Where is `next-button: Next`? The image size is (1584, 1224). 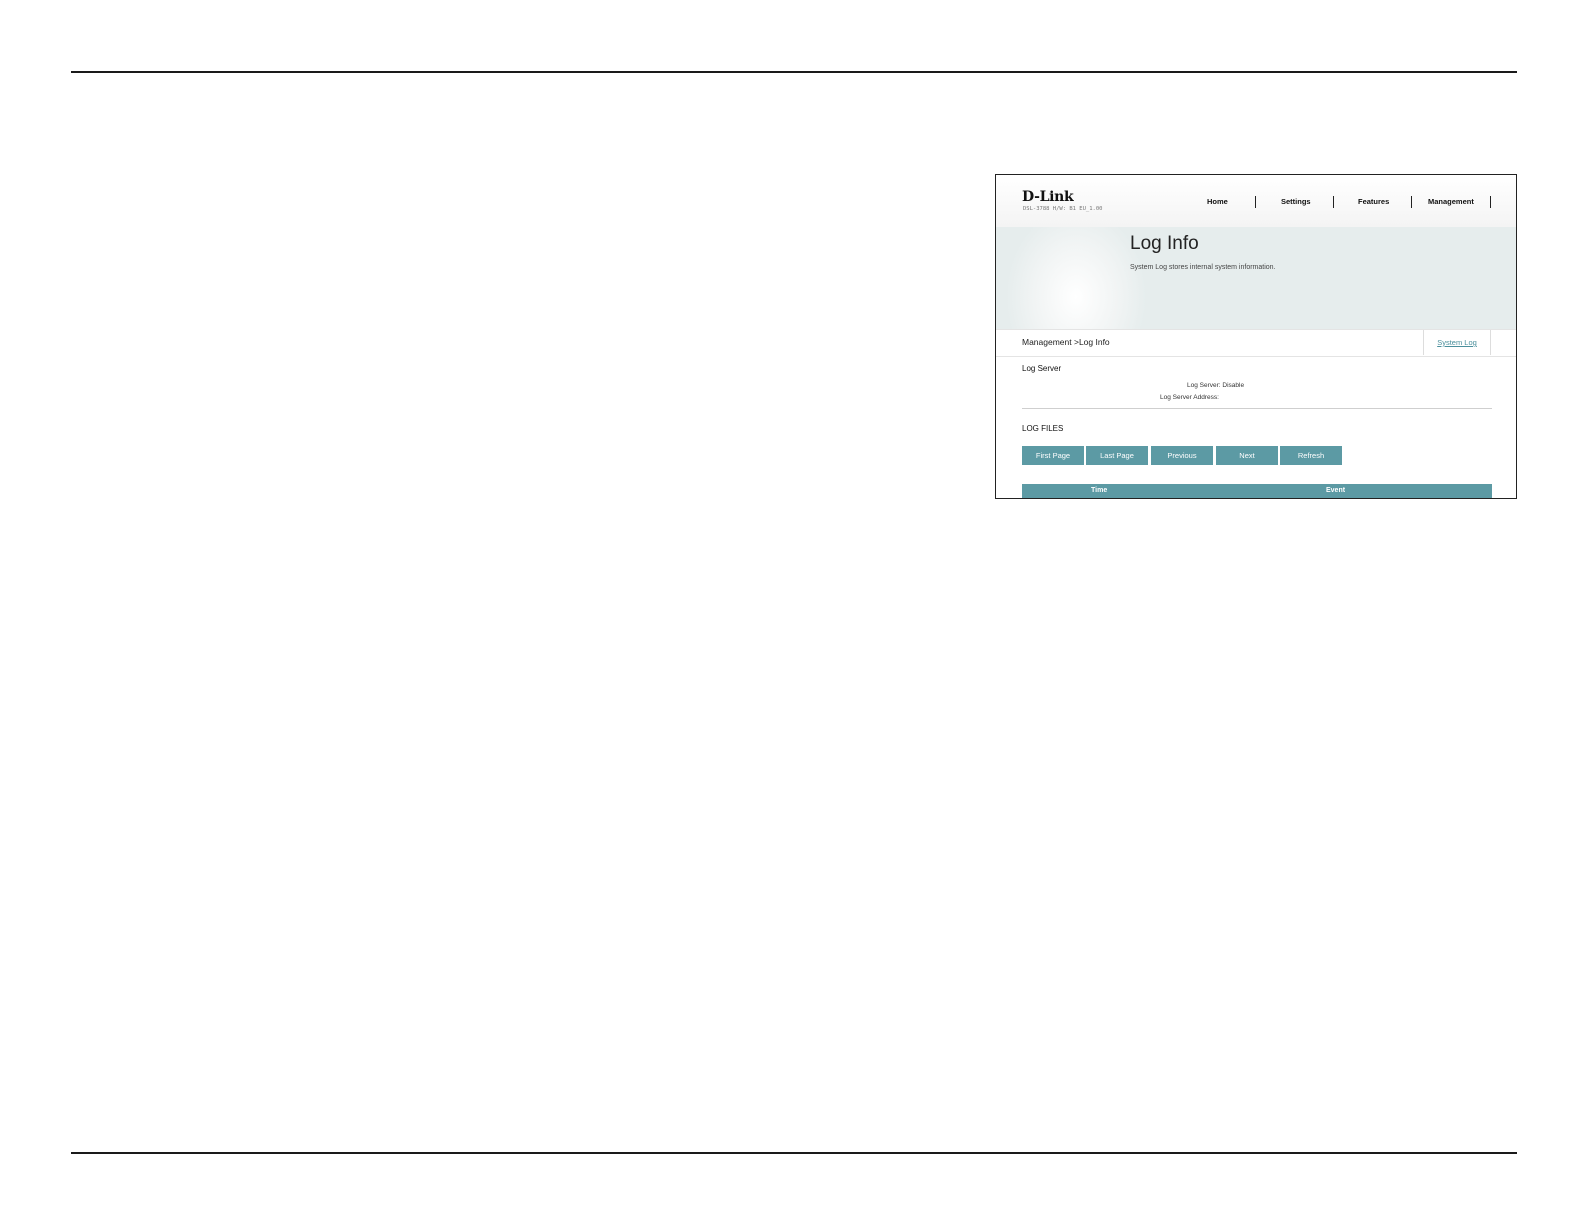 next-button: Next is located at coordinates (1247, 455).